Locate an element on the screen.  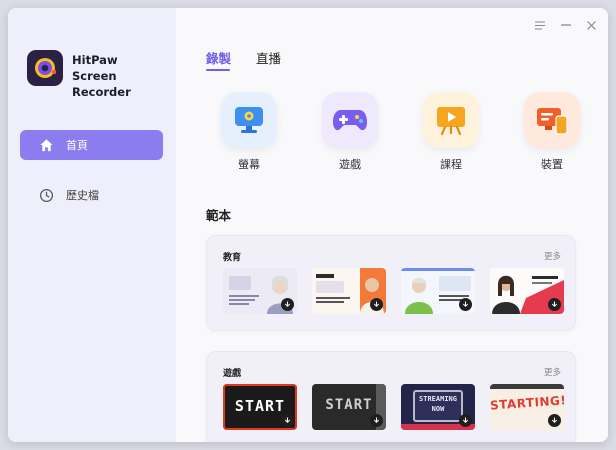
mode-label: 遊戲 is located at coordinates (350, 164).